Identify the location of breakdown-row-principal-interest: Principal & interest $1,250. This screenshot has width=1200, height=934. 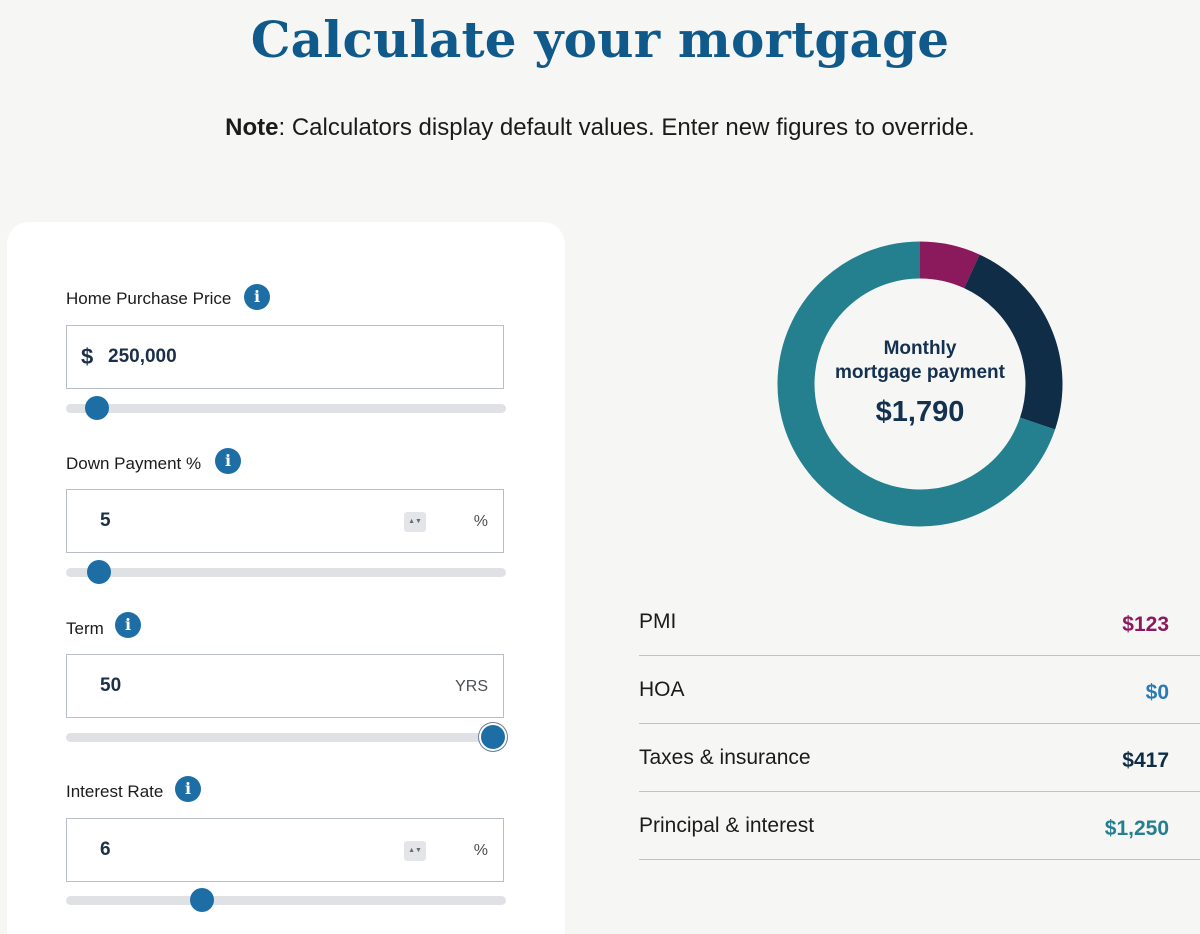
(919, 826).